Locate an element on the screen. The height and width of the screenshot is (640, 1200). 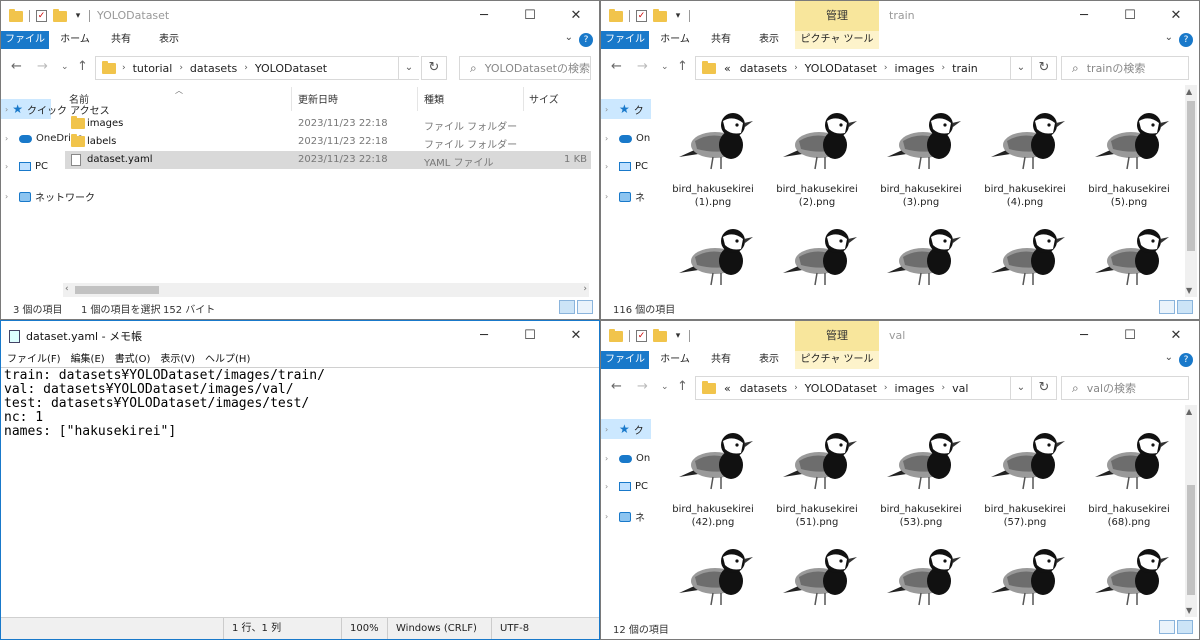
address-dropdown-icon: ⌄ is located at coordinates (1021, 388).